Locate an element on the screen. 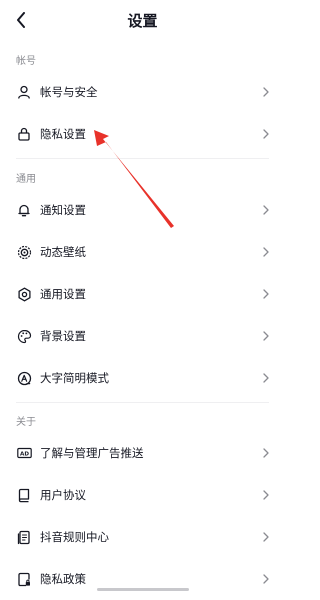  bell-icon is located at coordinates (24, 210).